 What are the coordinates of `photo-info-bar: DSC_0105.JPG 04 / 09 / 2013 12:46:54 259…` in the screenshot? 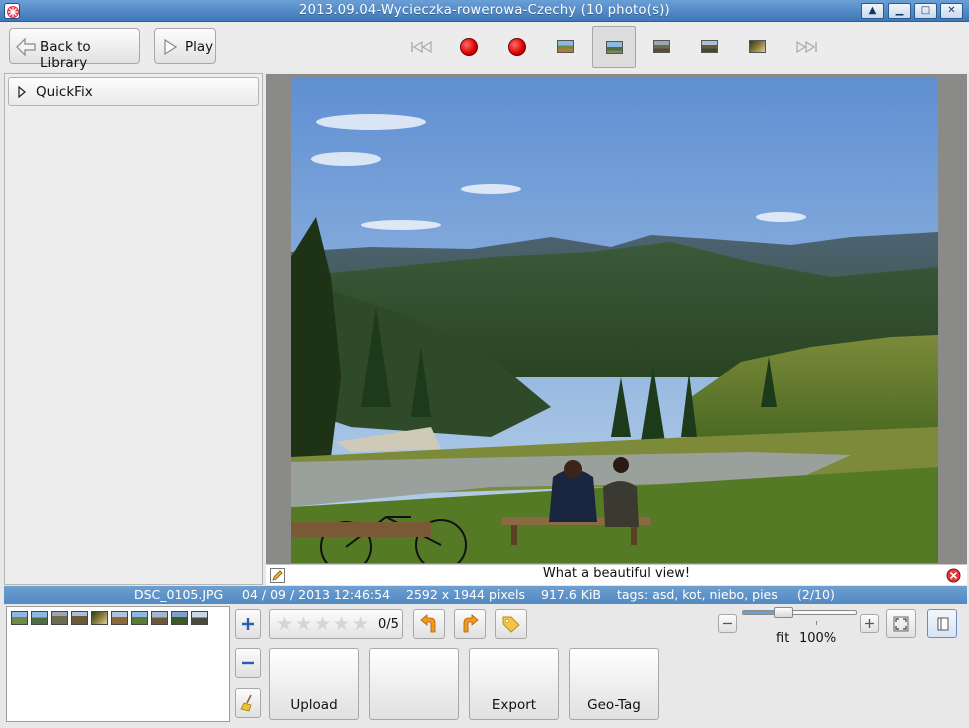 It's located at (485, 595).